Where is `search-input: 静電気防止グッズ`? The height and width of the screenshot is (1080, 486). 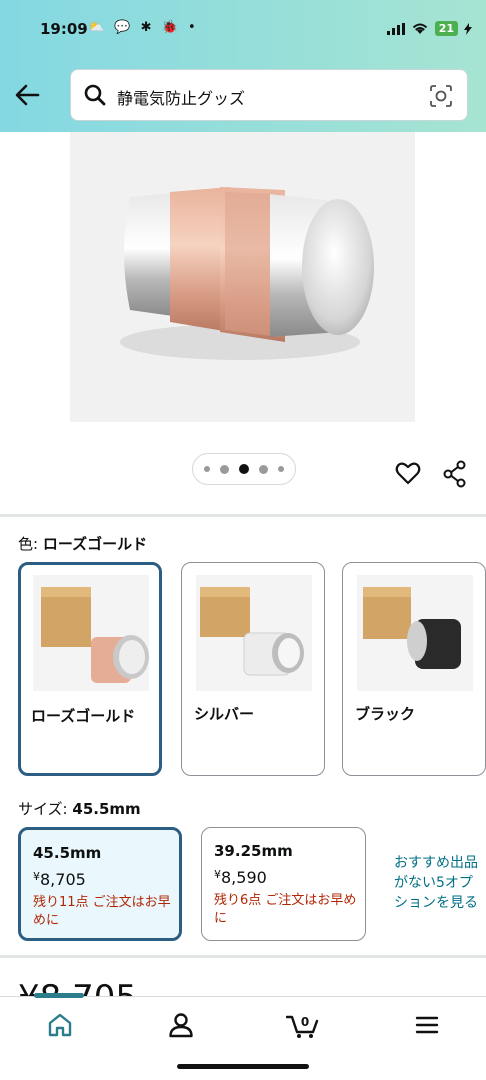
search-input: 静電気防止グッズ is located at coordinates (269, 95).